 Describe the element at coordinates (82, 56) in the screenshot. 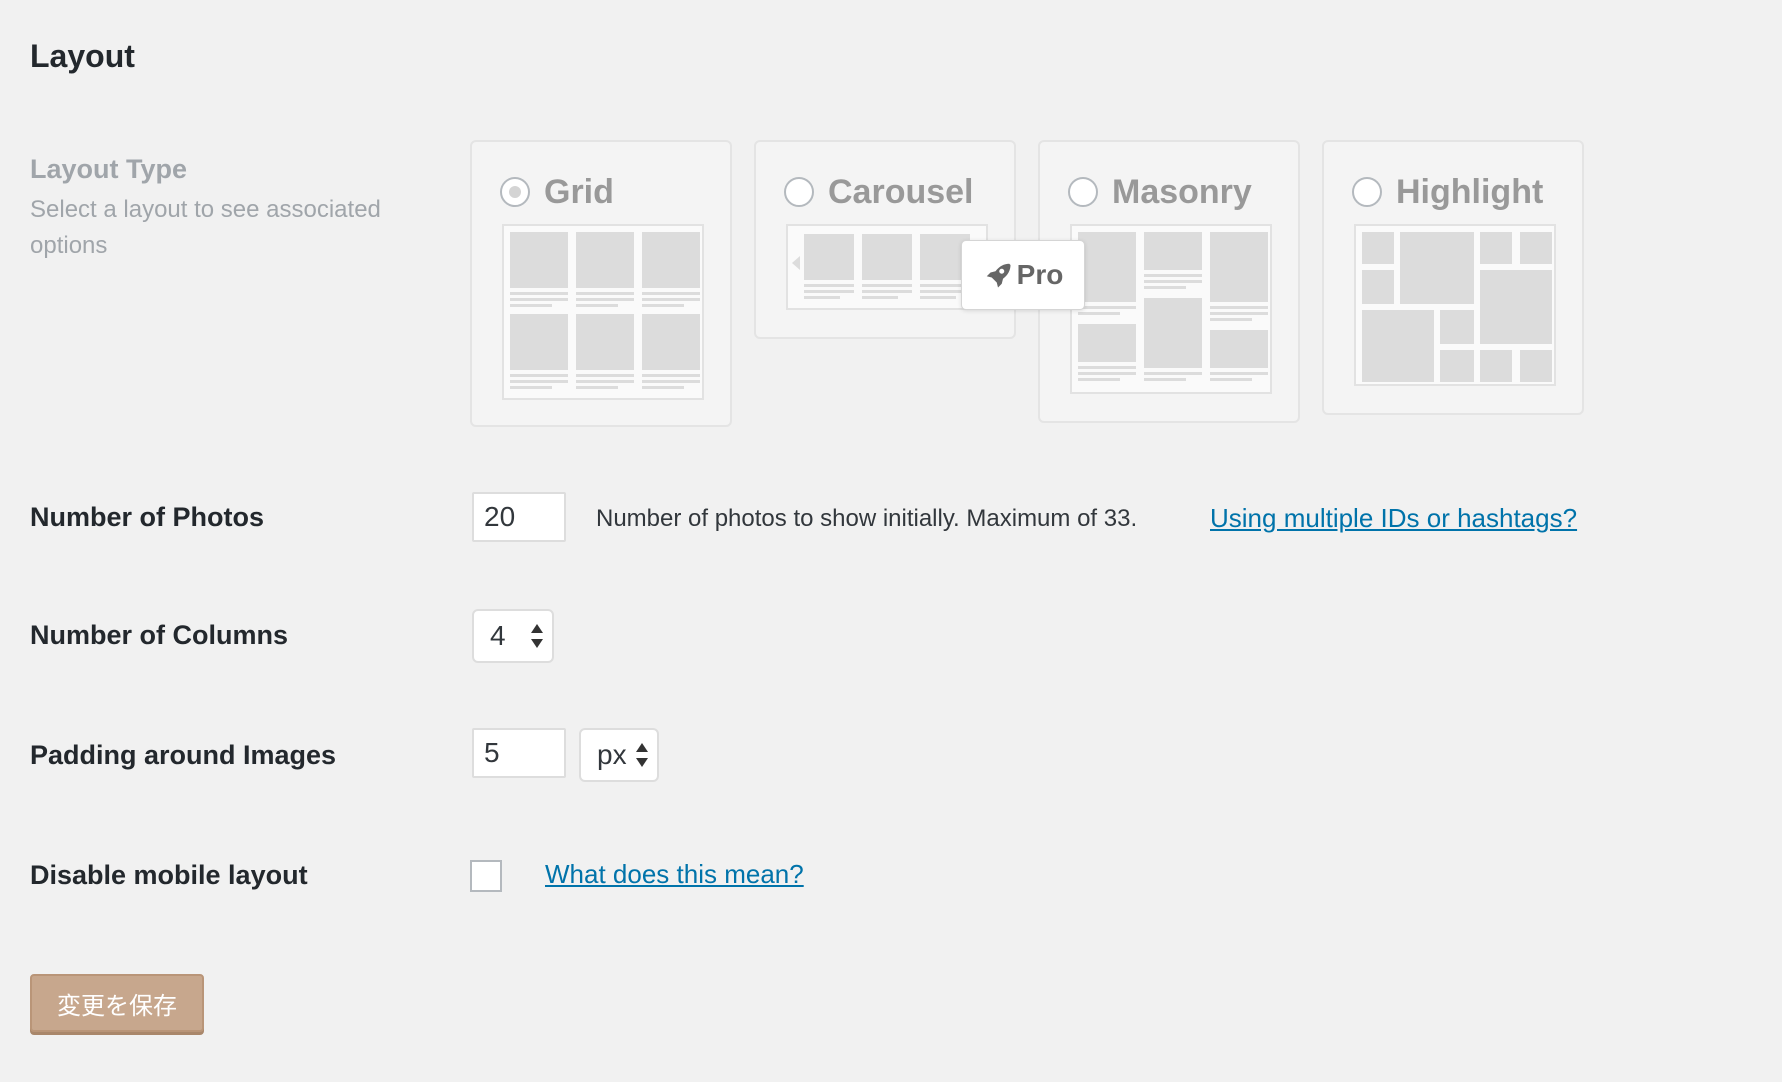

I see `section-title: Layout` at that location.